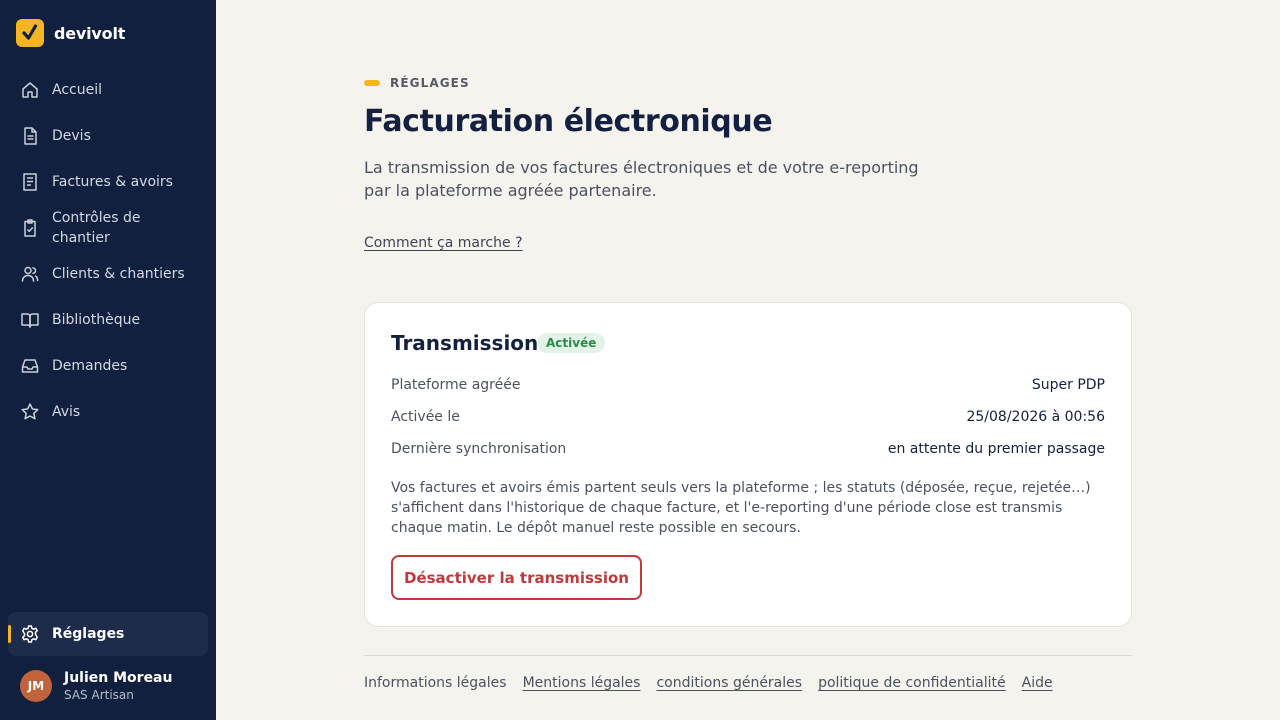 This screenshot has width=1280, height=720. What do you see at coordinates (30, 366) in the screenshot?
I see `inbox-icon` at bounding box center [30, 366].